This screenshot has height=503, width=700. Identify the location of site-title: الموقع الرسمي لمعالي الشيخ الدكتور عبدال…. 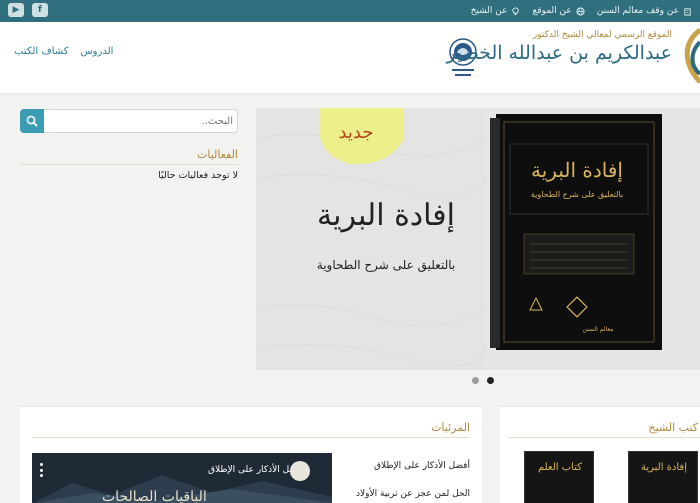
(559, 47).